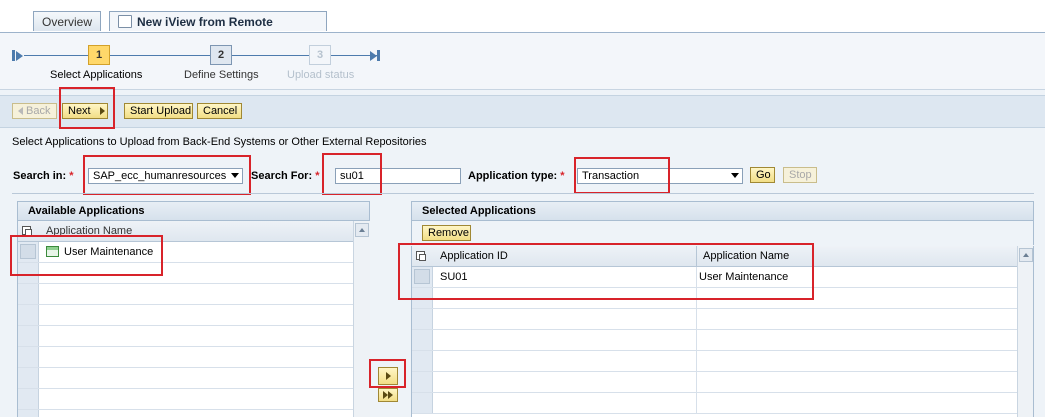  I want to click on highlight-app-type, so click(622, 175).